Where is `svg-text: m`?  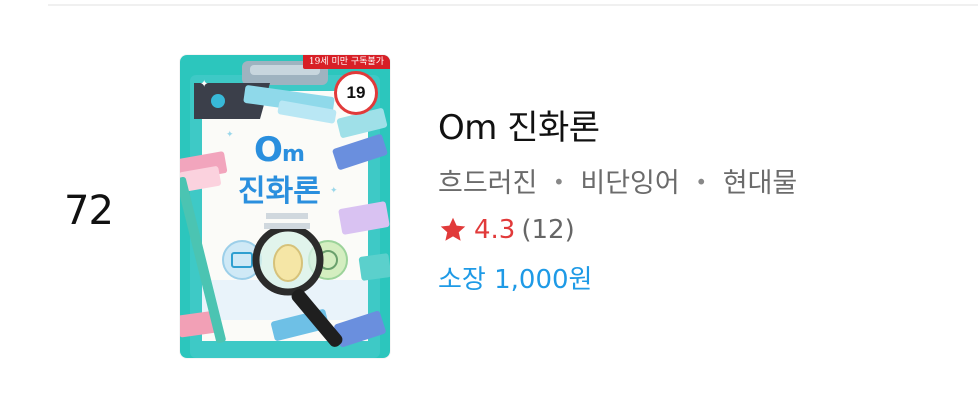 svg-text: m is located at coordinates (293, 154).